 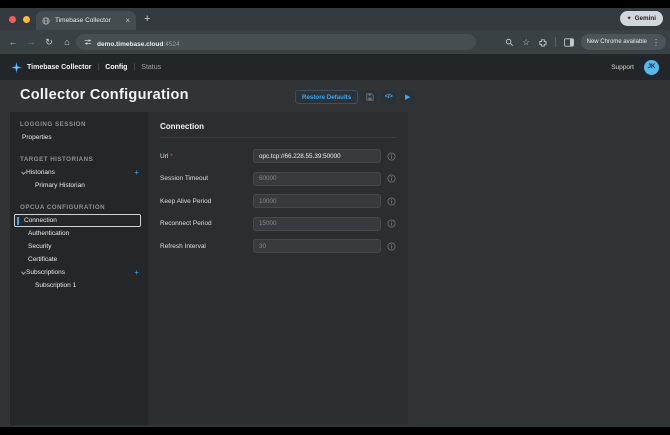 What do you see at coordinates (526, 42) in the screenshot?
I see `bookmark-star-icon: ☆` at bounding box center [526, 42].